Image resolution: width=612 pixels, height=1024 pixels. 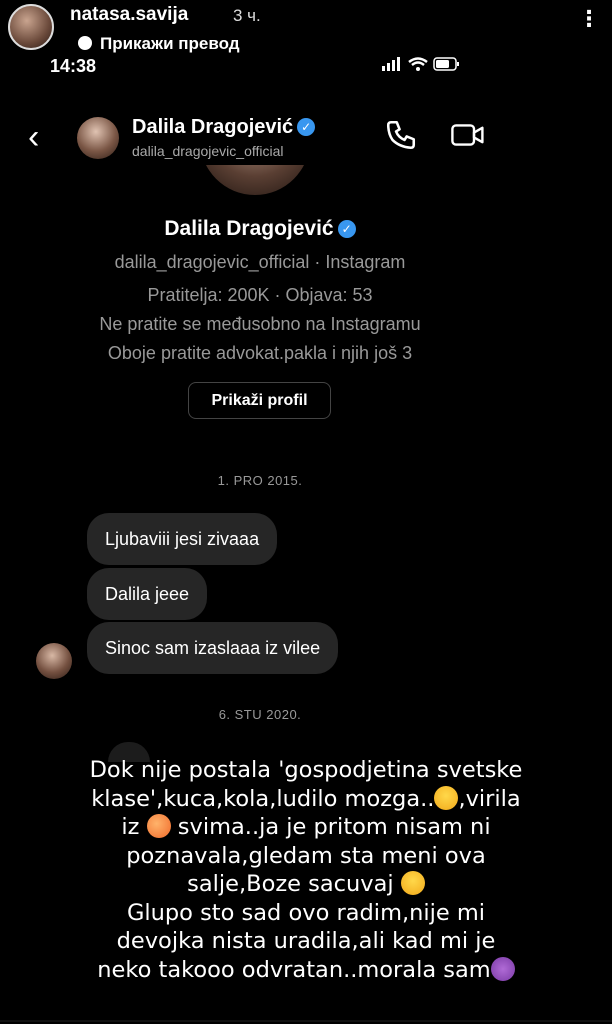 What do you see at coordinates (306, 970) in the screenshot?
I see `caption-line: neko takooo odvratan..morala sam` at bounding box center [306, 970].